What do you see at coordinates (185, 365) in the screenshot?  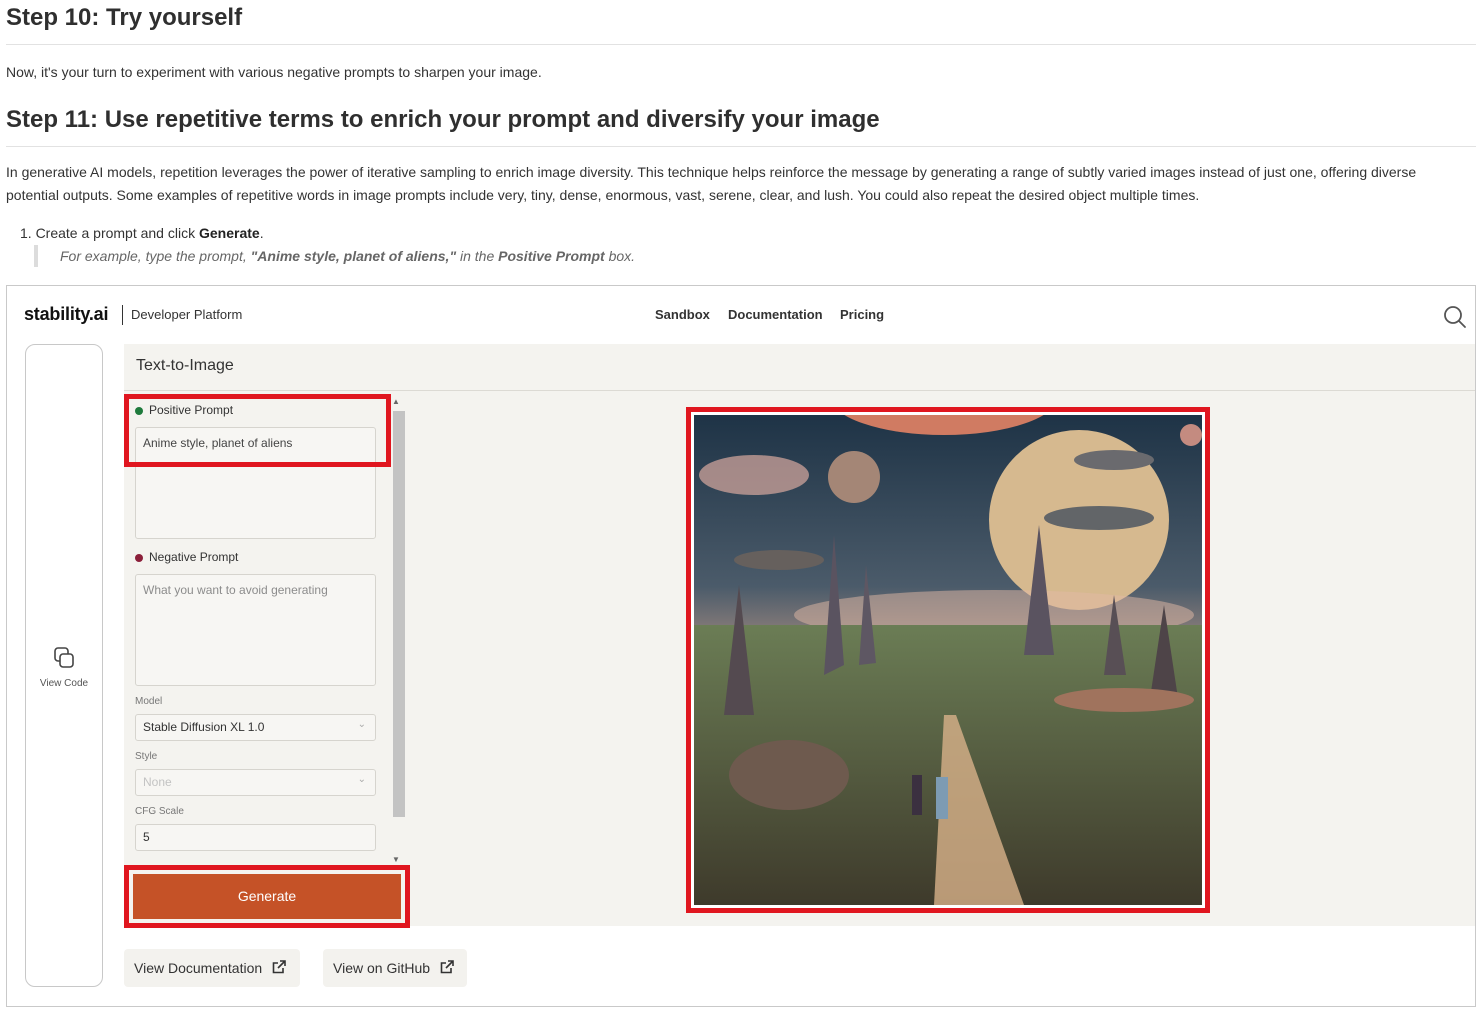 I see `panel-title: Text-to-Image` at bounding box center [185, 365].